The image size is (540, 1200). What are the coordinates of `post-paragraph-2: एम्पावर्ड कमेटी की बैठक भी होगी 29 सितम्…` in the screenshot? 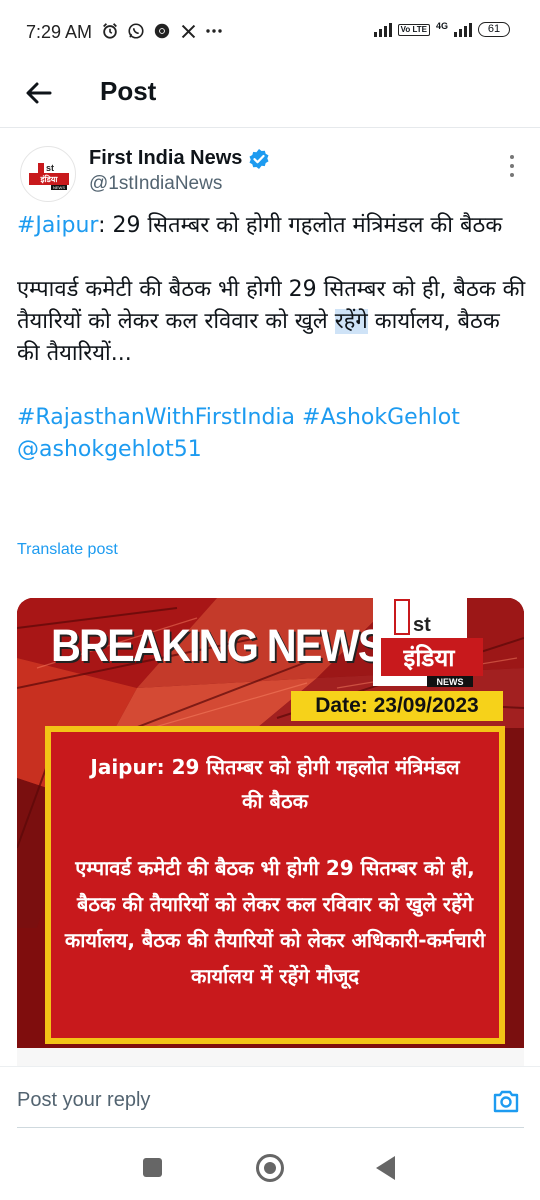 It's located at (272, 322).